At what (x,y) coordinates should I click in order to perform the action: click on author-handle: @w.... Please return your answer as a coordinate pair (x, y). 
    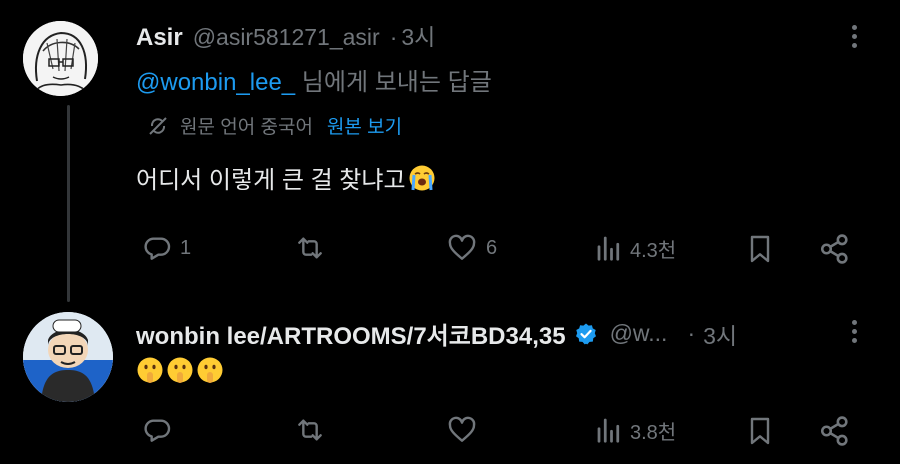
    Looking at the image, I should click on (639, 333).